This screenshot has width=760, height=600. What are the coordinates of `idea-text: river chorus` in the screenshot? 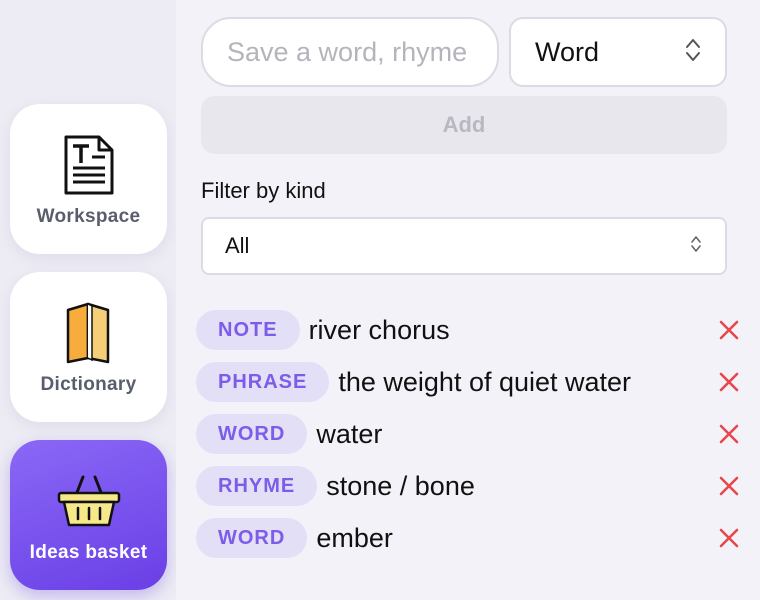 It's located at (379, 329).